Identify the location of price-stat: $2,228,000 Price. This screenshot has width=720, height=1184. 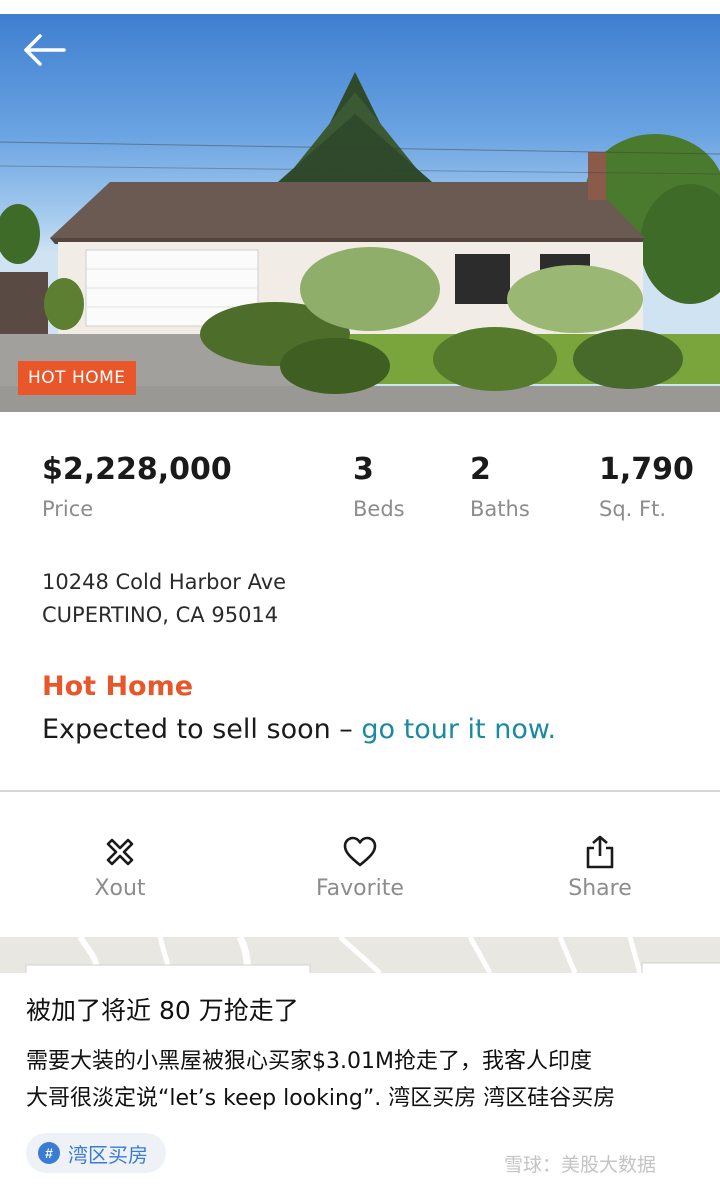
(137, 486).